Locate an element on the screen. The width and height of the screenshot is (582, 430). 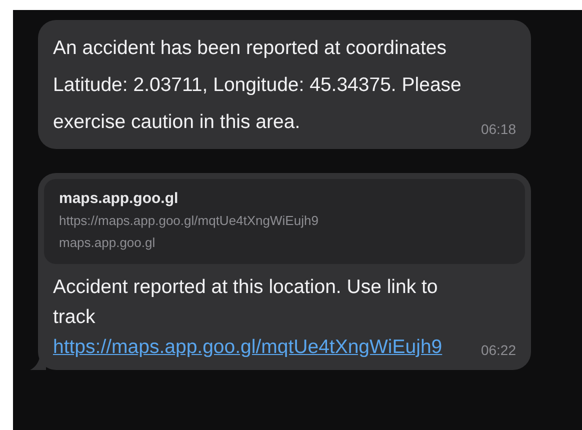
message-text: Accident reported at this location. Use link to track https://maps.app.goo.gl/mqtUe4tXngWiEujh9 is located at coordinates (248, 317).